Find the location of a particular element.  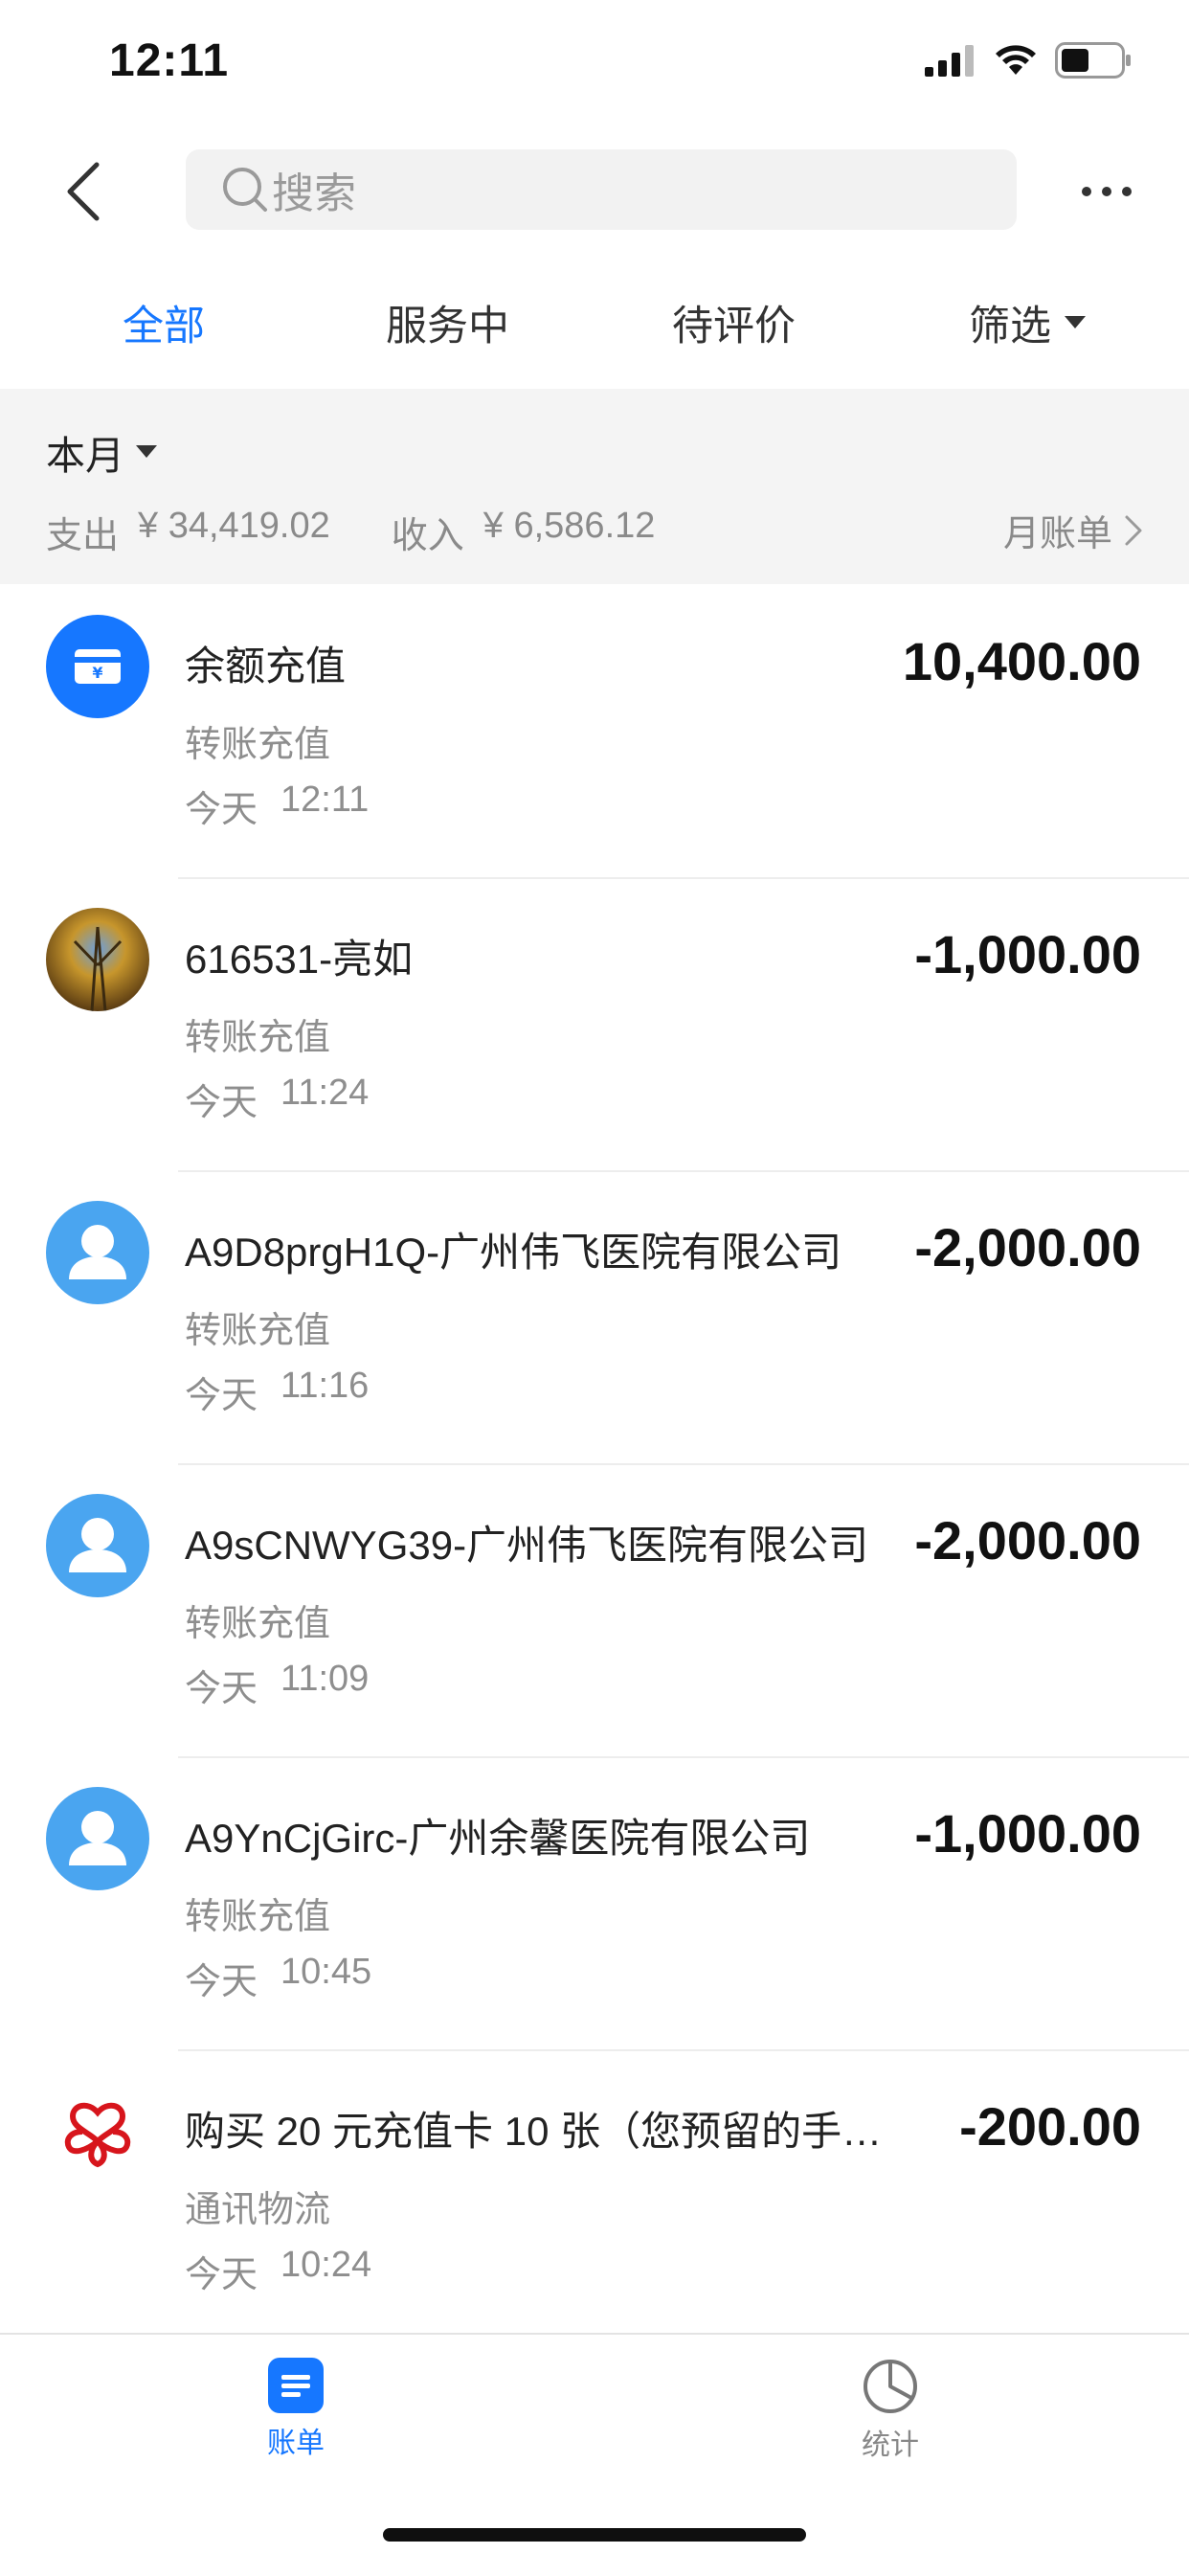

transaction-title: A9YnCjGirc-广州余馨医院有限公司 is located at coordinates (498, 1838).